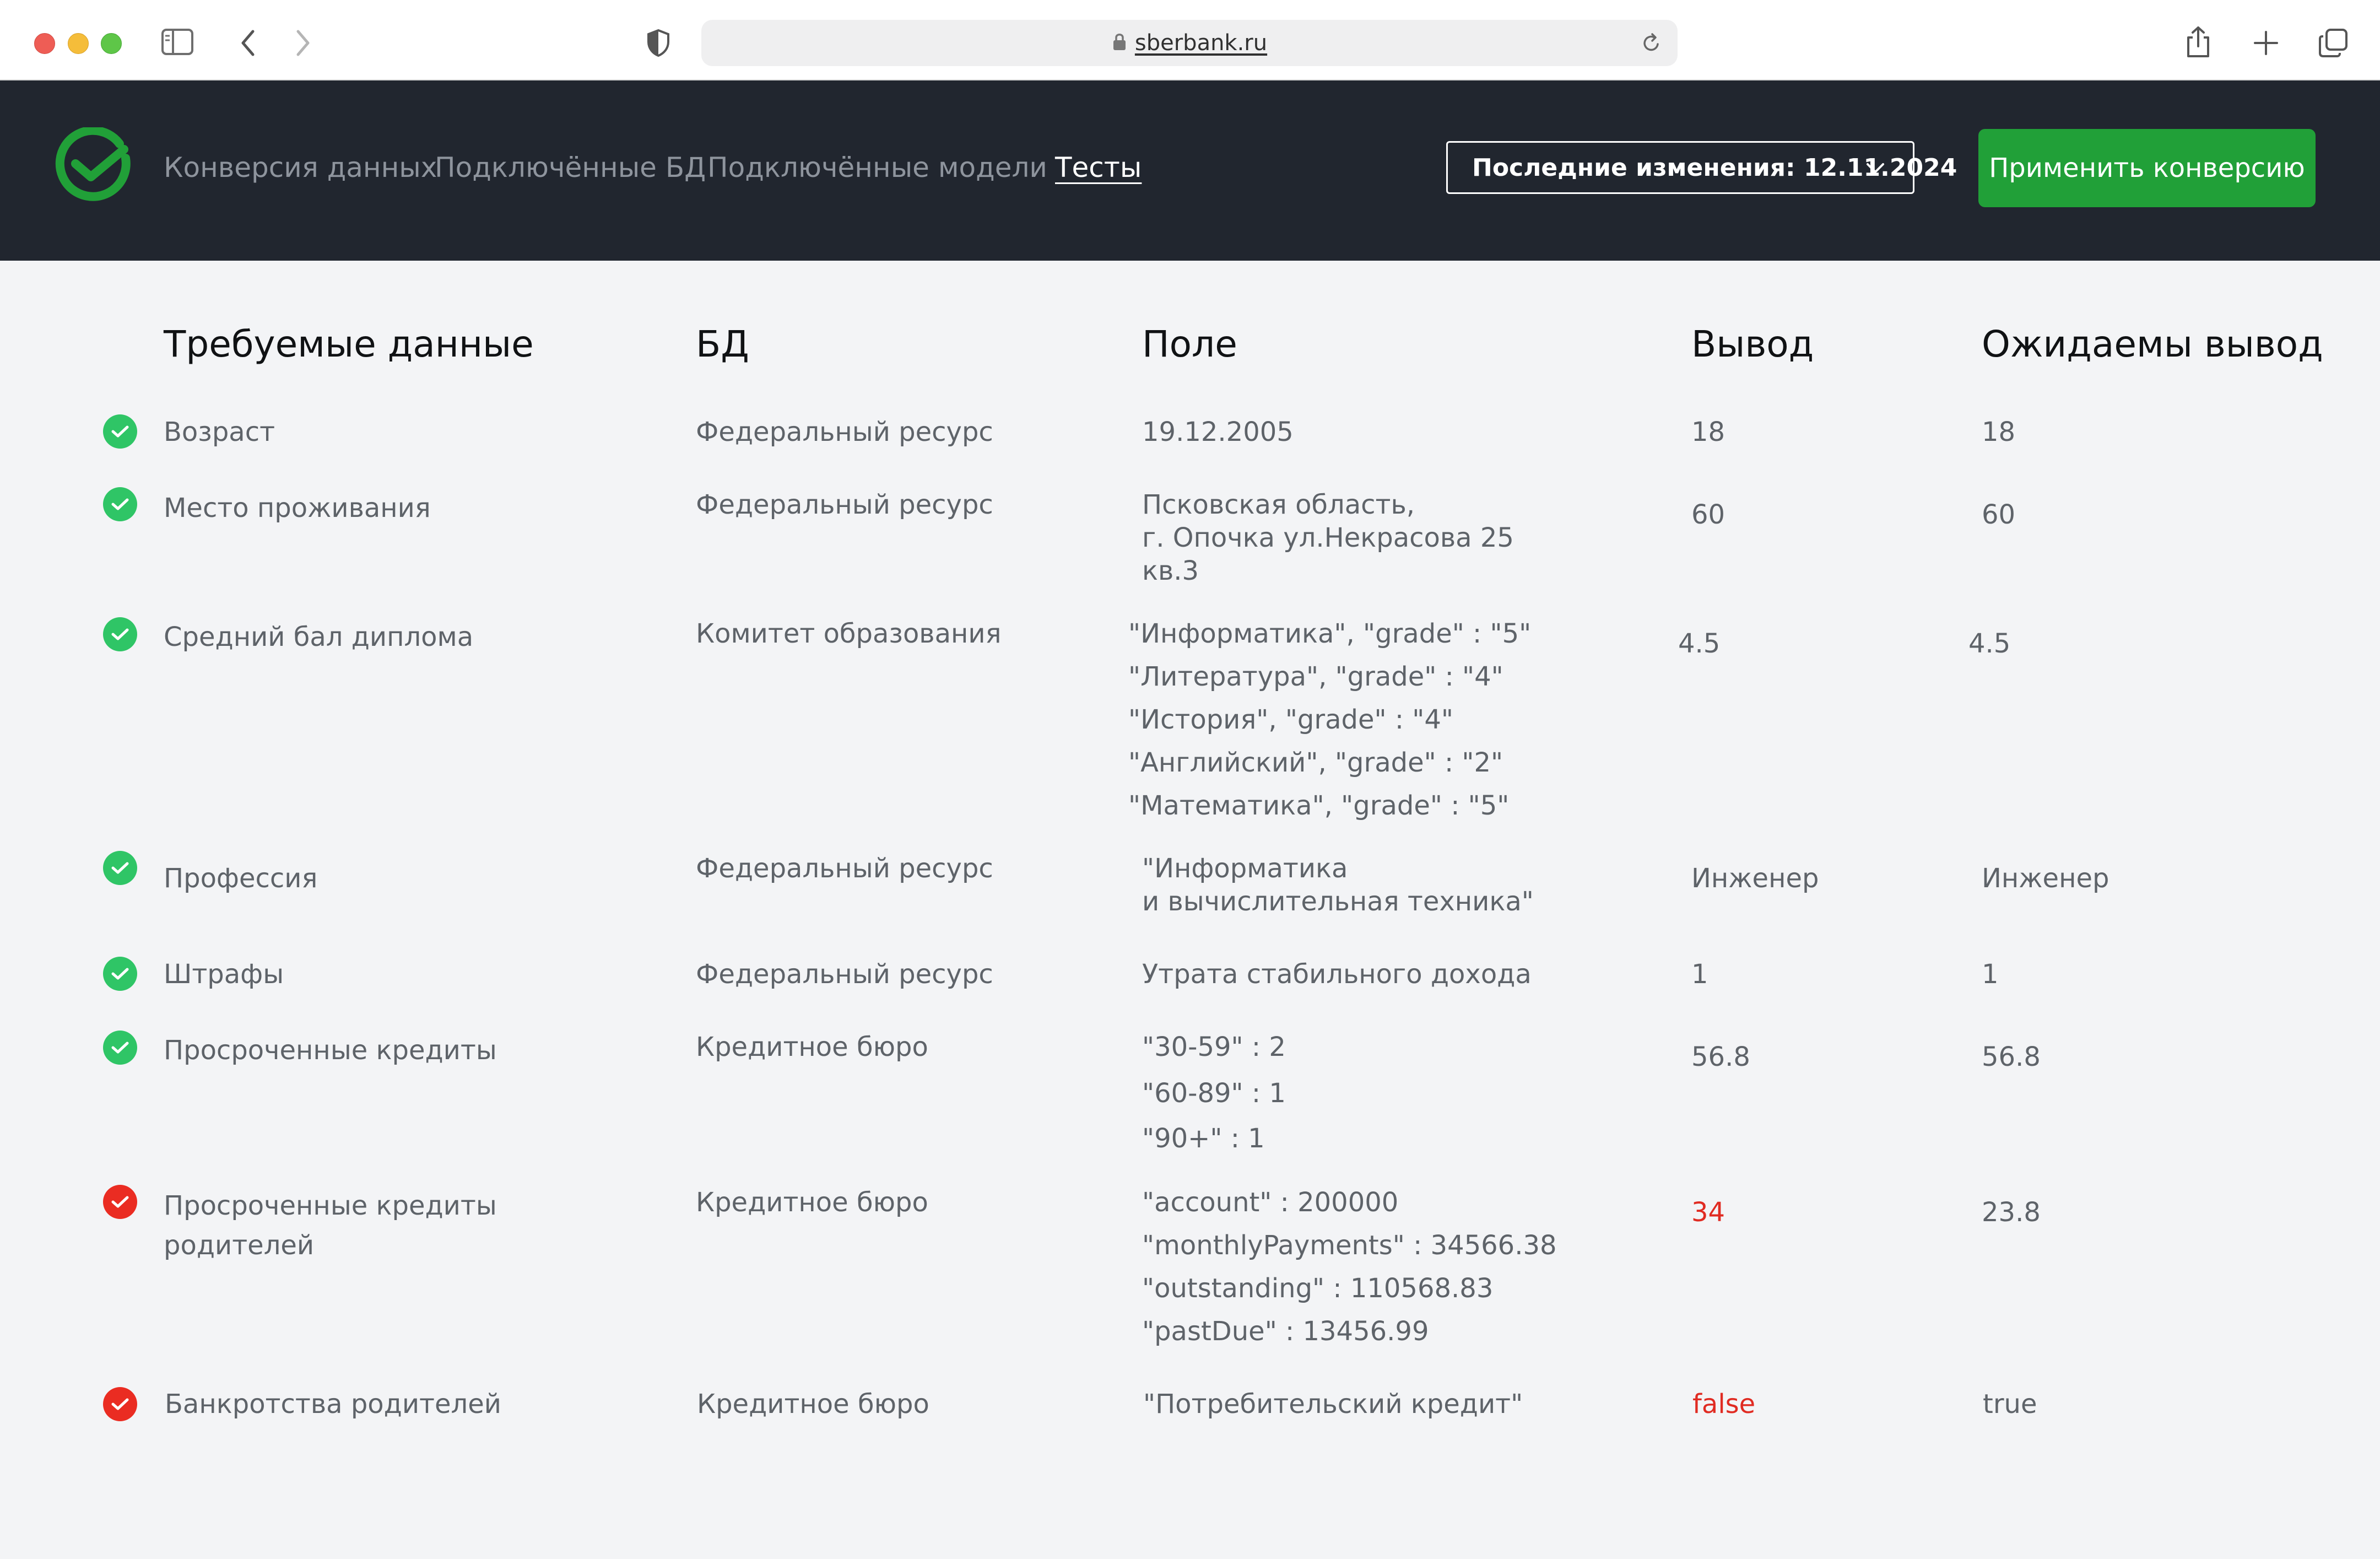  I want to click on share-icon, so click(2198, 42).